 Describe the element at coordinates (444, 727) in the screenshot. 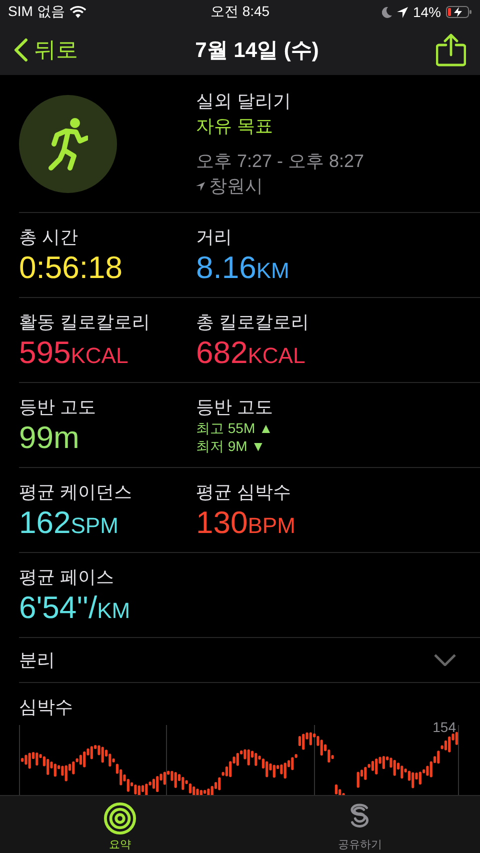

I see `max-value-label: 154` at that location.